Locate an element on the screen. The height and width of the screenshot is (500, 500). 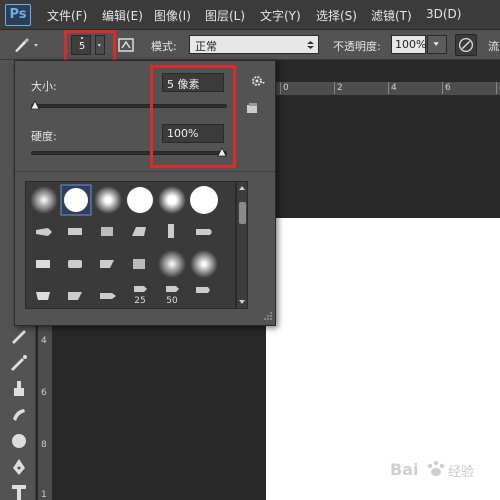
pen-tool-icon is located at coordinates (19, 467).